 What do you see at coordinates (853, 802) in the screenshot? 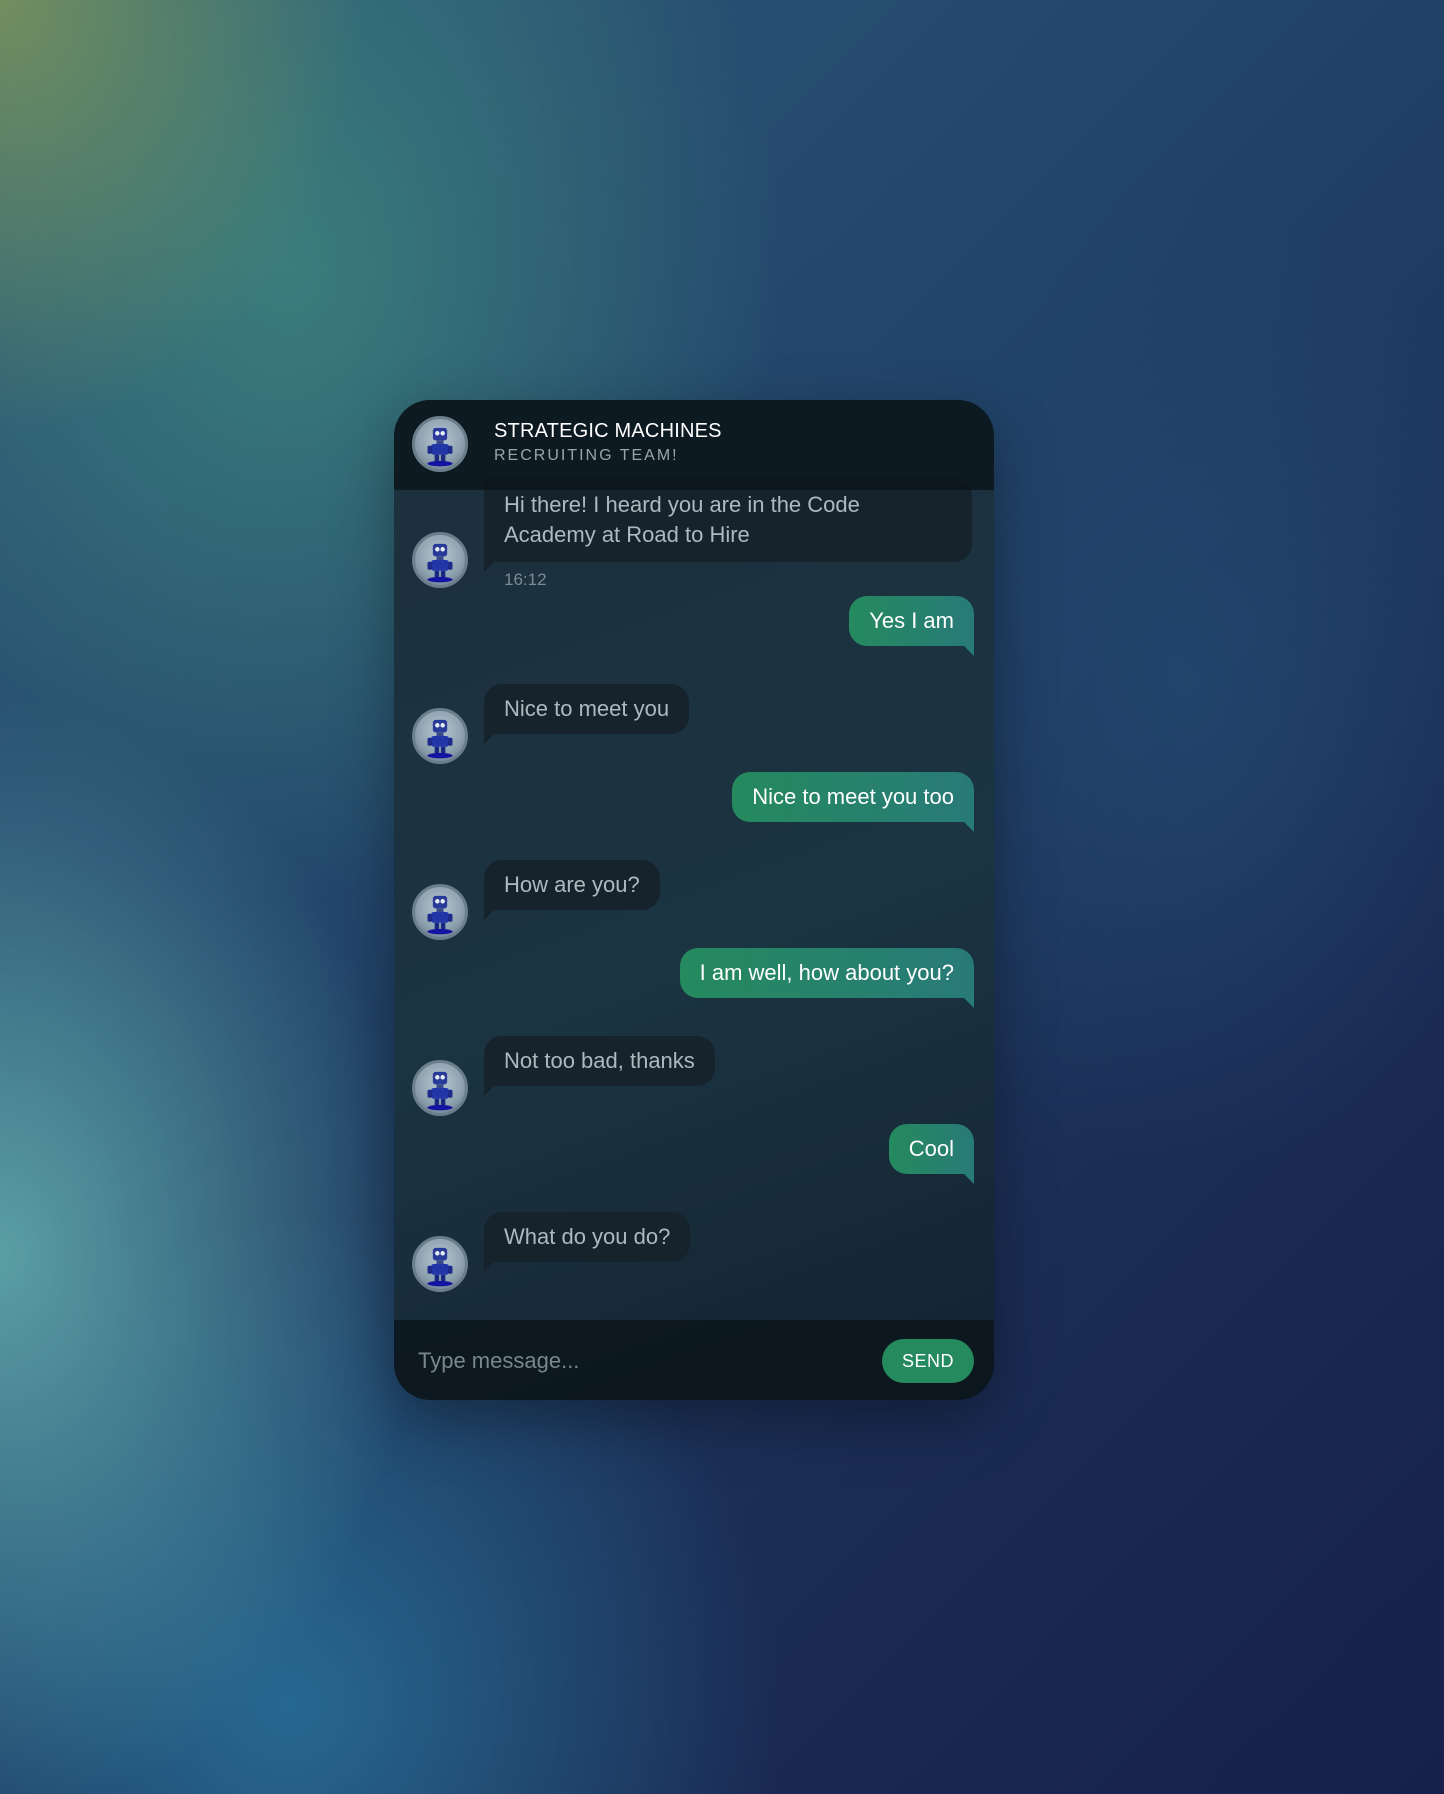
I see `user-message: Nice to meet you too` at bounding box center [853, 802].